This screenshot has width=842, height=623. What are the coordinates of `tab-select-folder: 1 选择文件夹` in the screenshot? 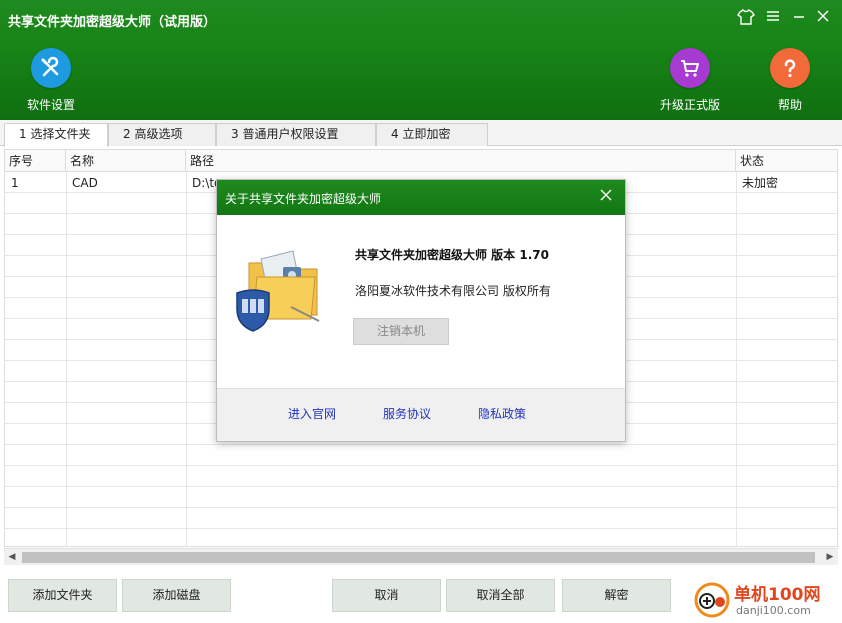 It's located at (56, 135).